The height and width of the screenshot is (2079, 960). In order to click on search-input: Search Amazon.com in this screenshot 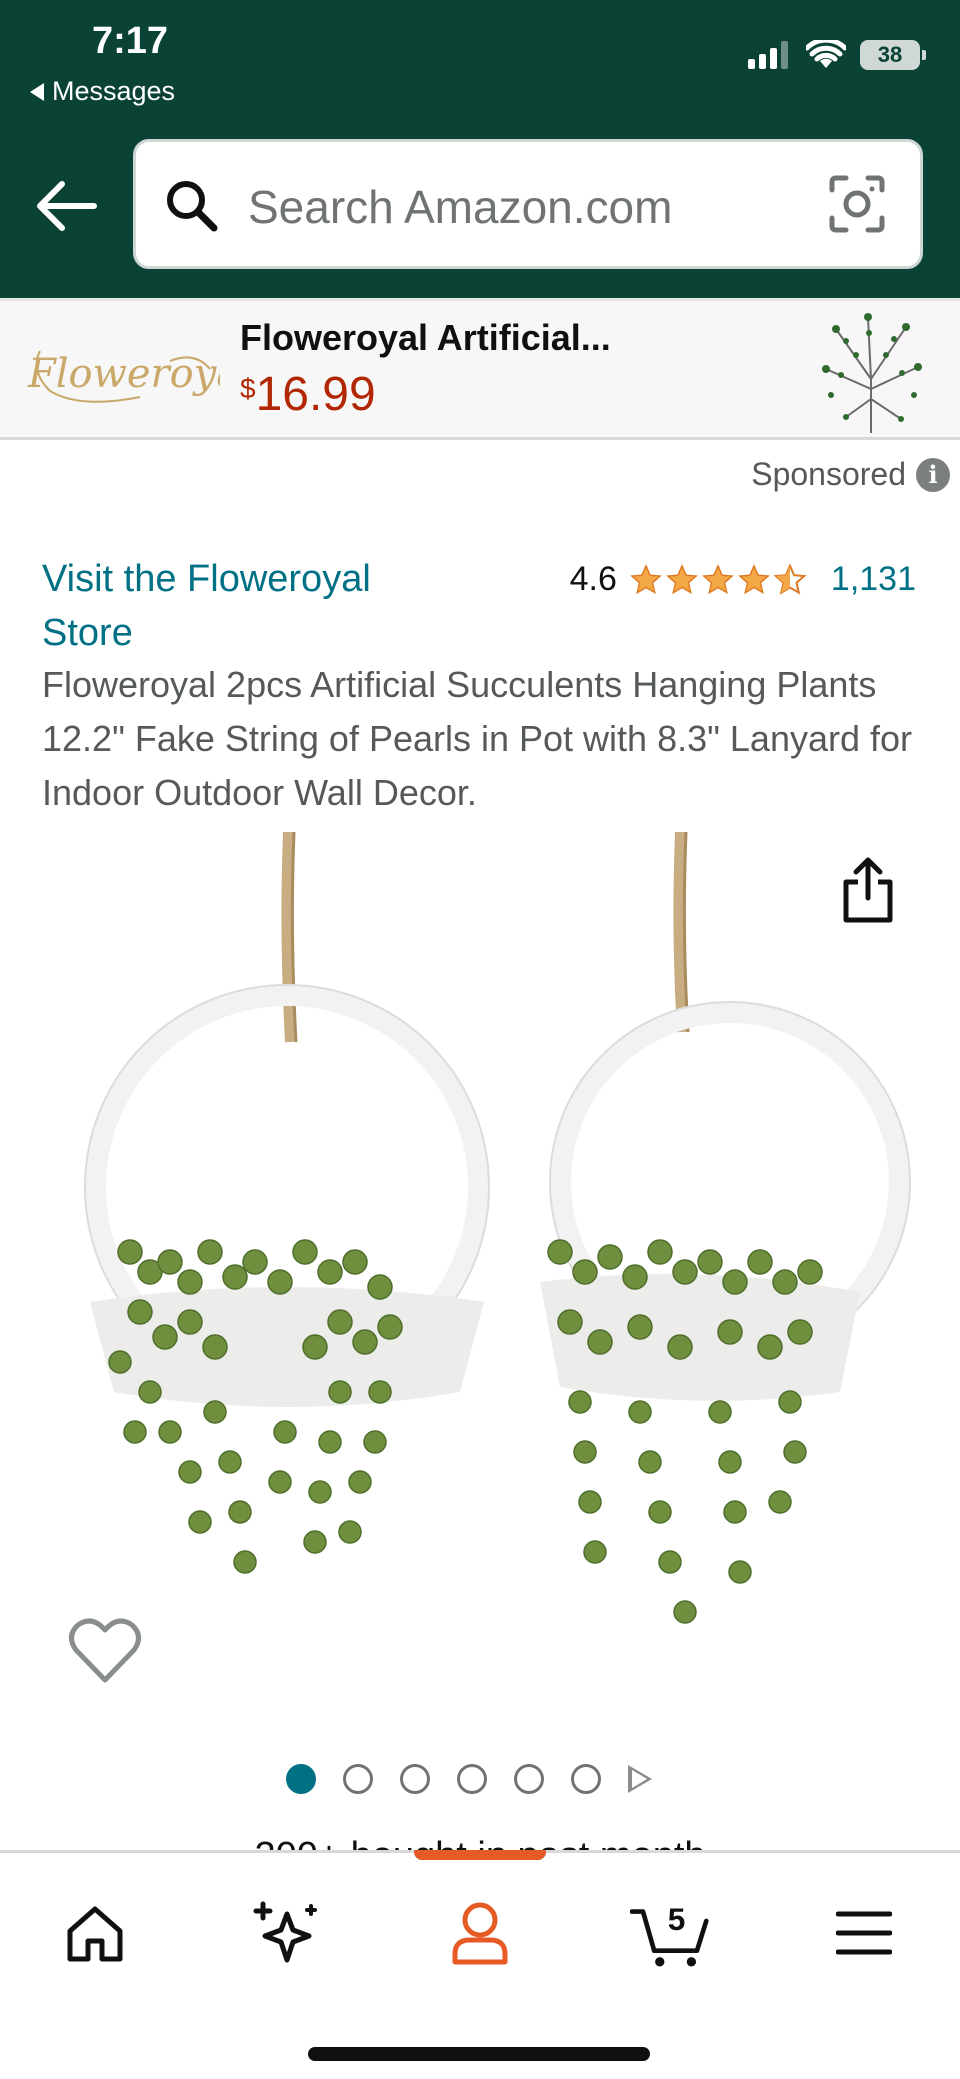, I will do `click(460, 207)`.